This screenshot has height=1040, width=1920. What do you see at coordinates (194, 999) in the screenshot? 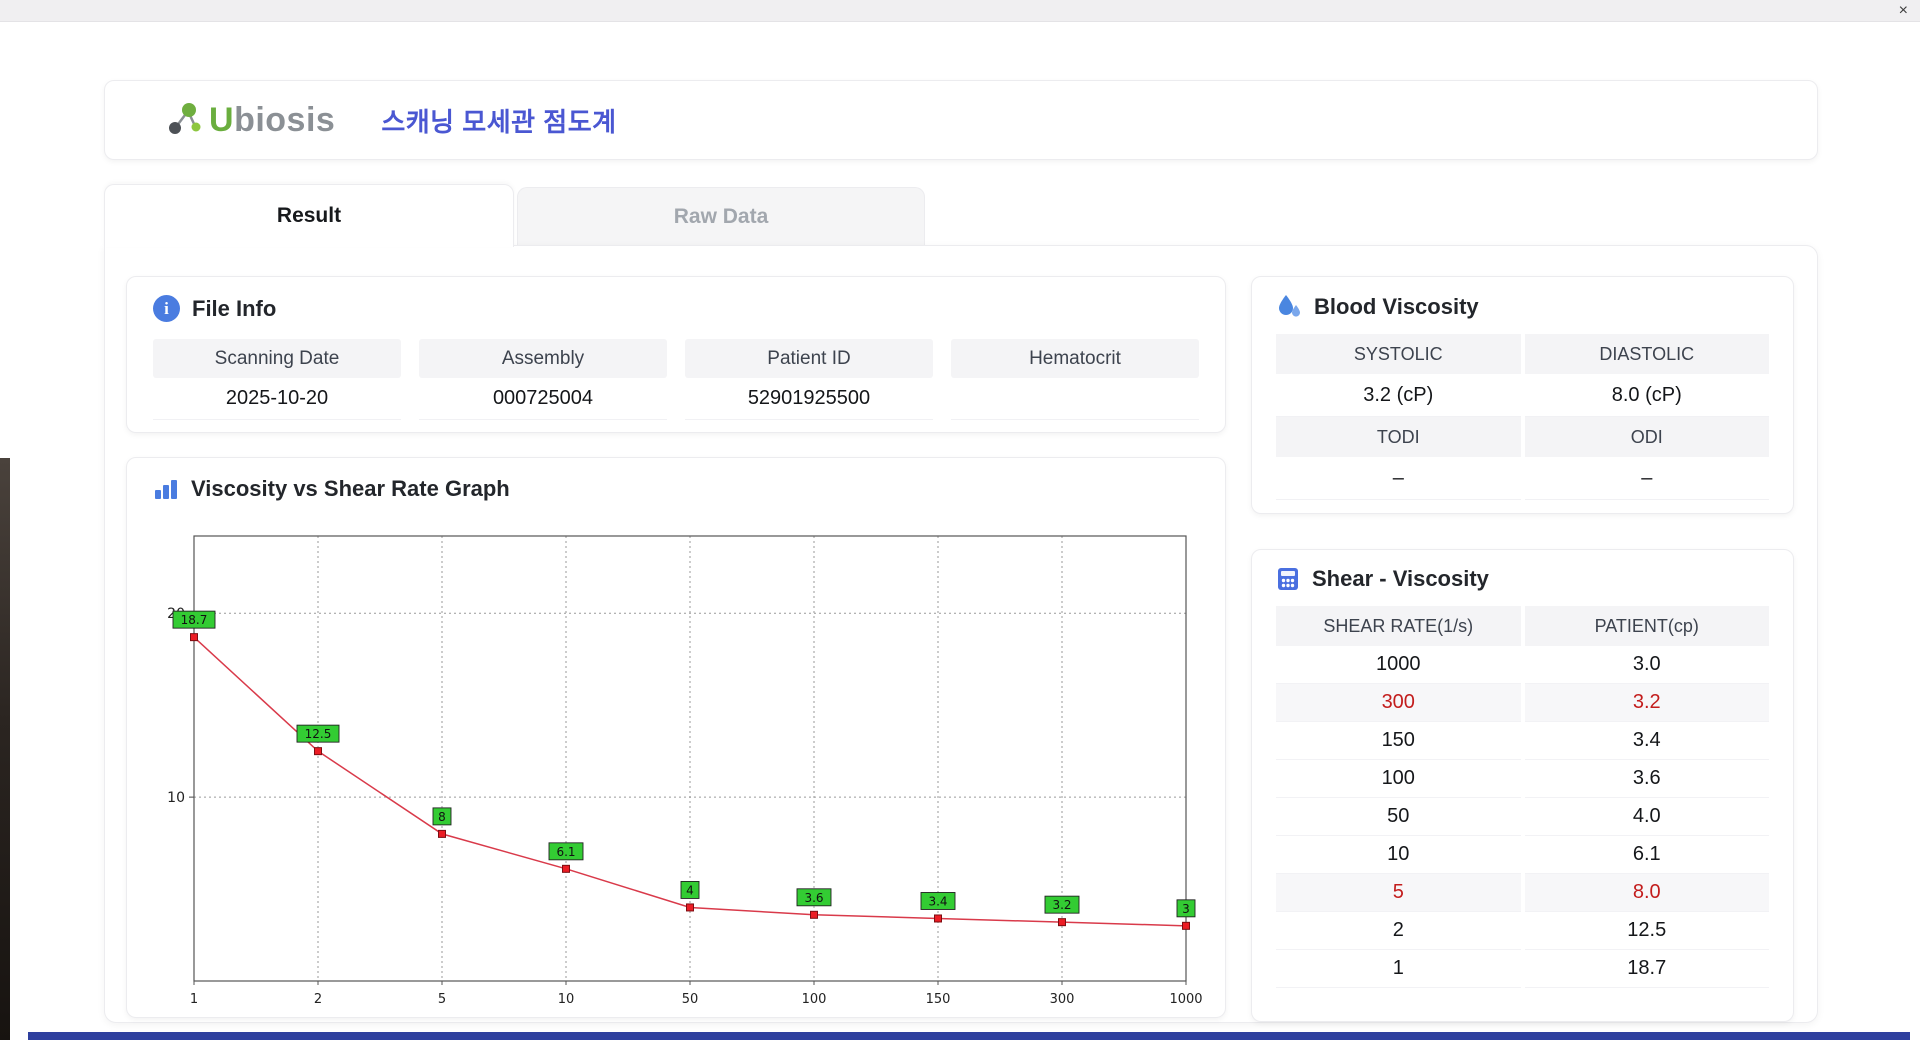
I see `svg-text: 1` at bounding box center [194, 999].